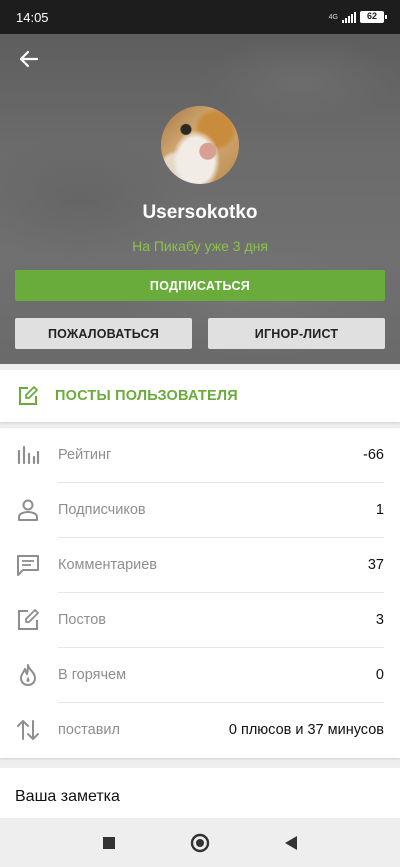  I want to click on battery-icon: 62, so click(373, 17).